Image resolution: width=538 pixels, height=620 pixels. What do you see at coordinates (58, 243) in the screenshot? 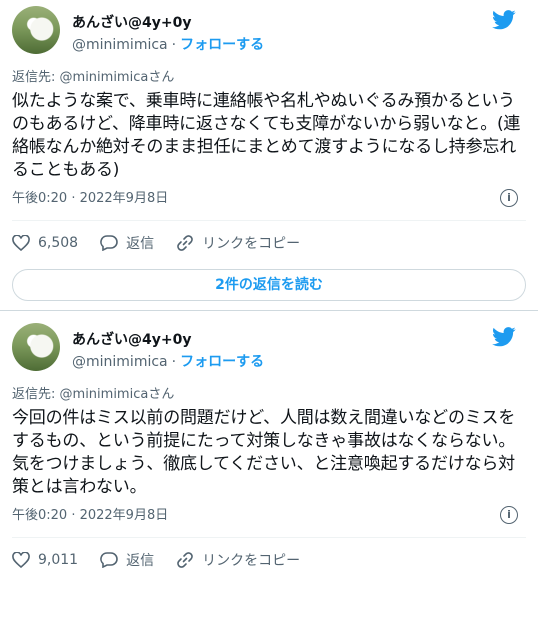
I see `like-count: 6,508` at bounding box center [58, 243].